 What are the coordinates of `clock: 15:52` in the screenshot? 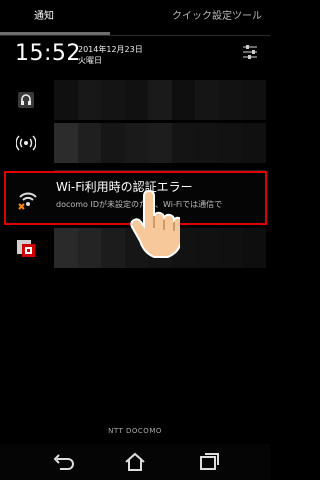 It's located at (48, 53).